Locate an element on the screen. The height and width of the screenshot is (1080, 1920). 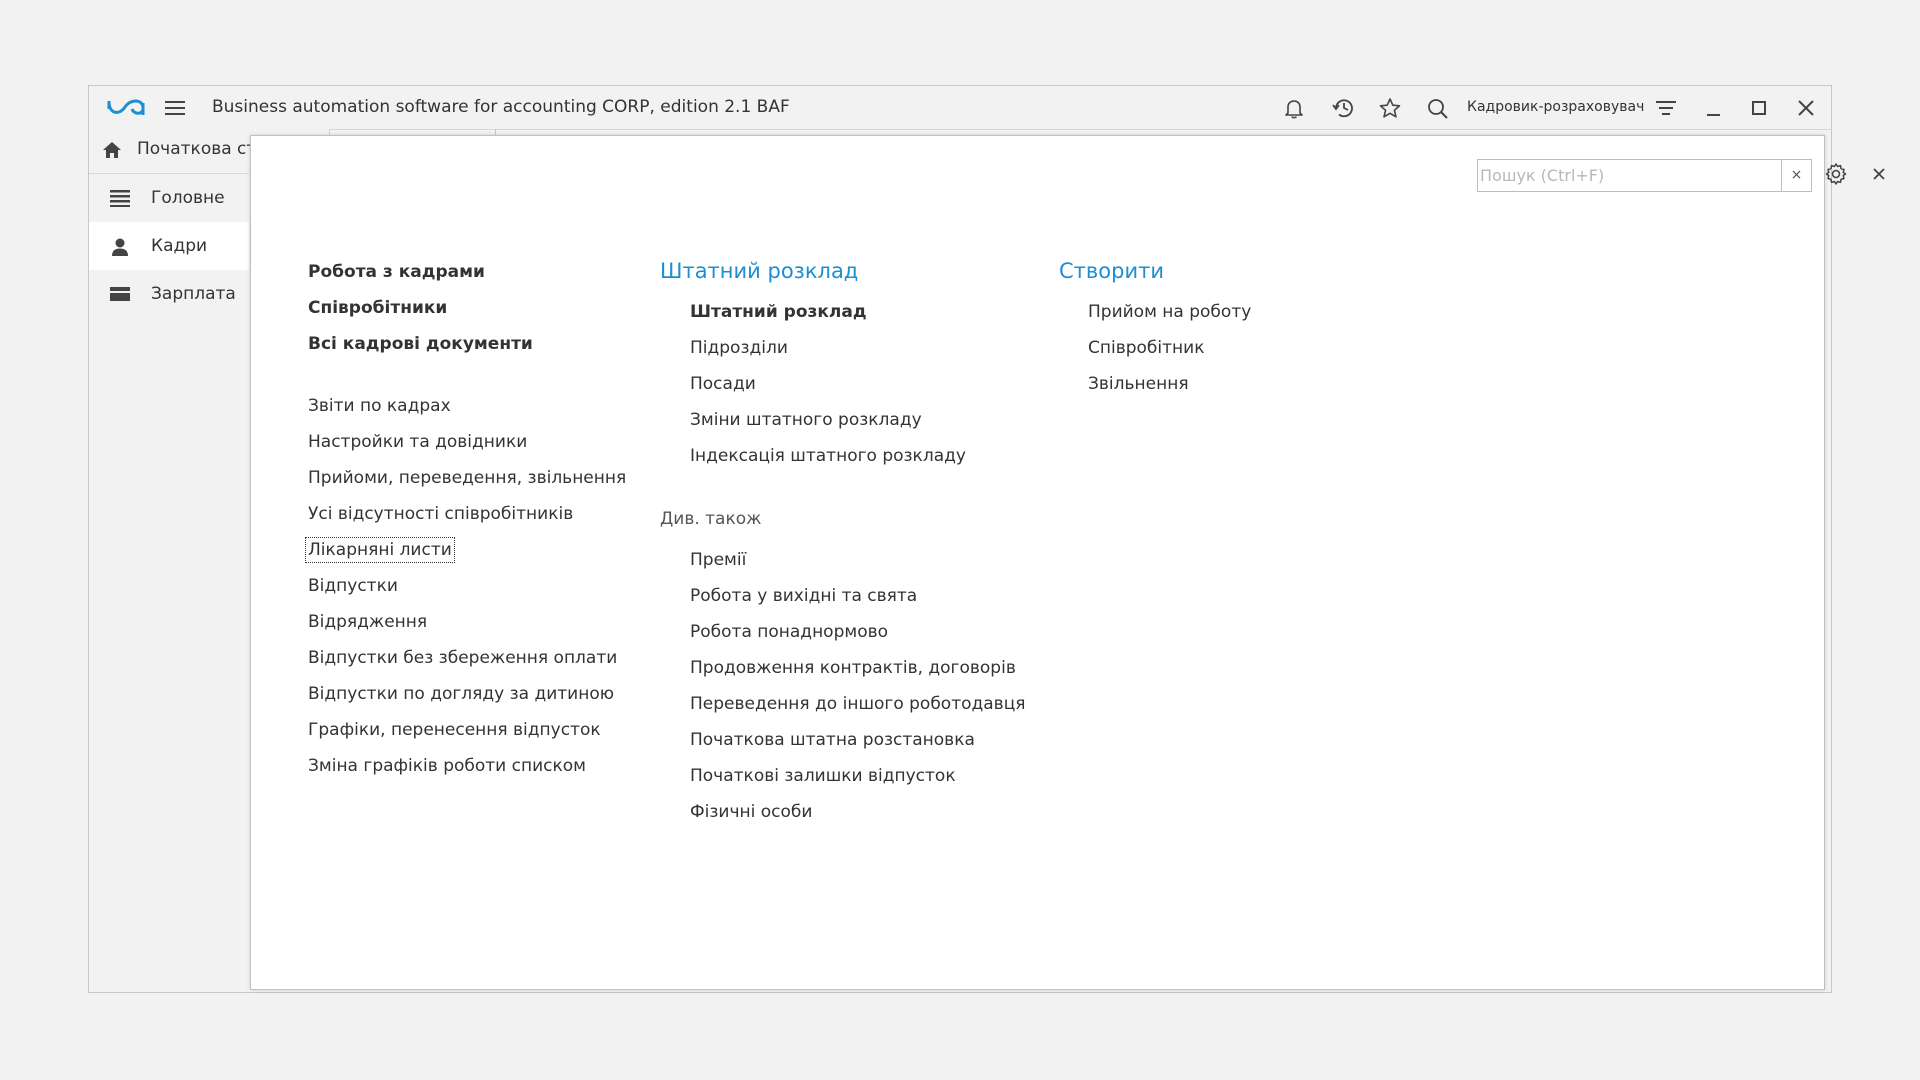
gear-icon is located at coordinates (1836, 176).